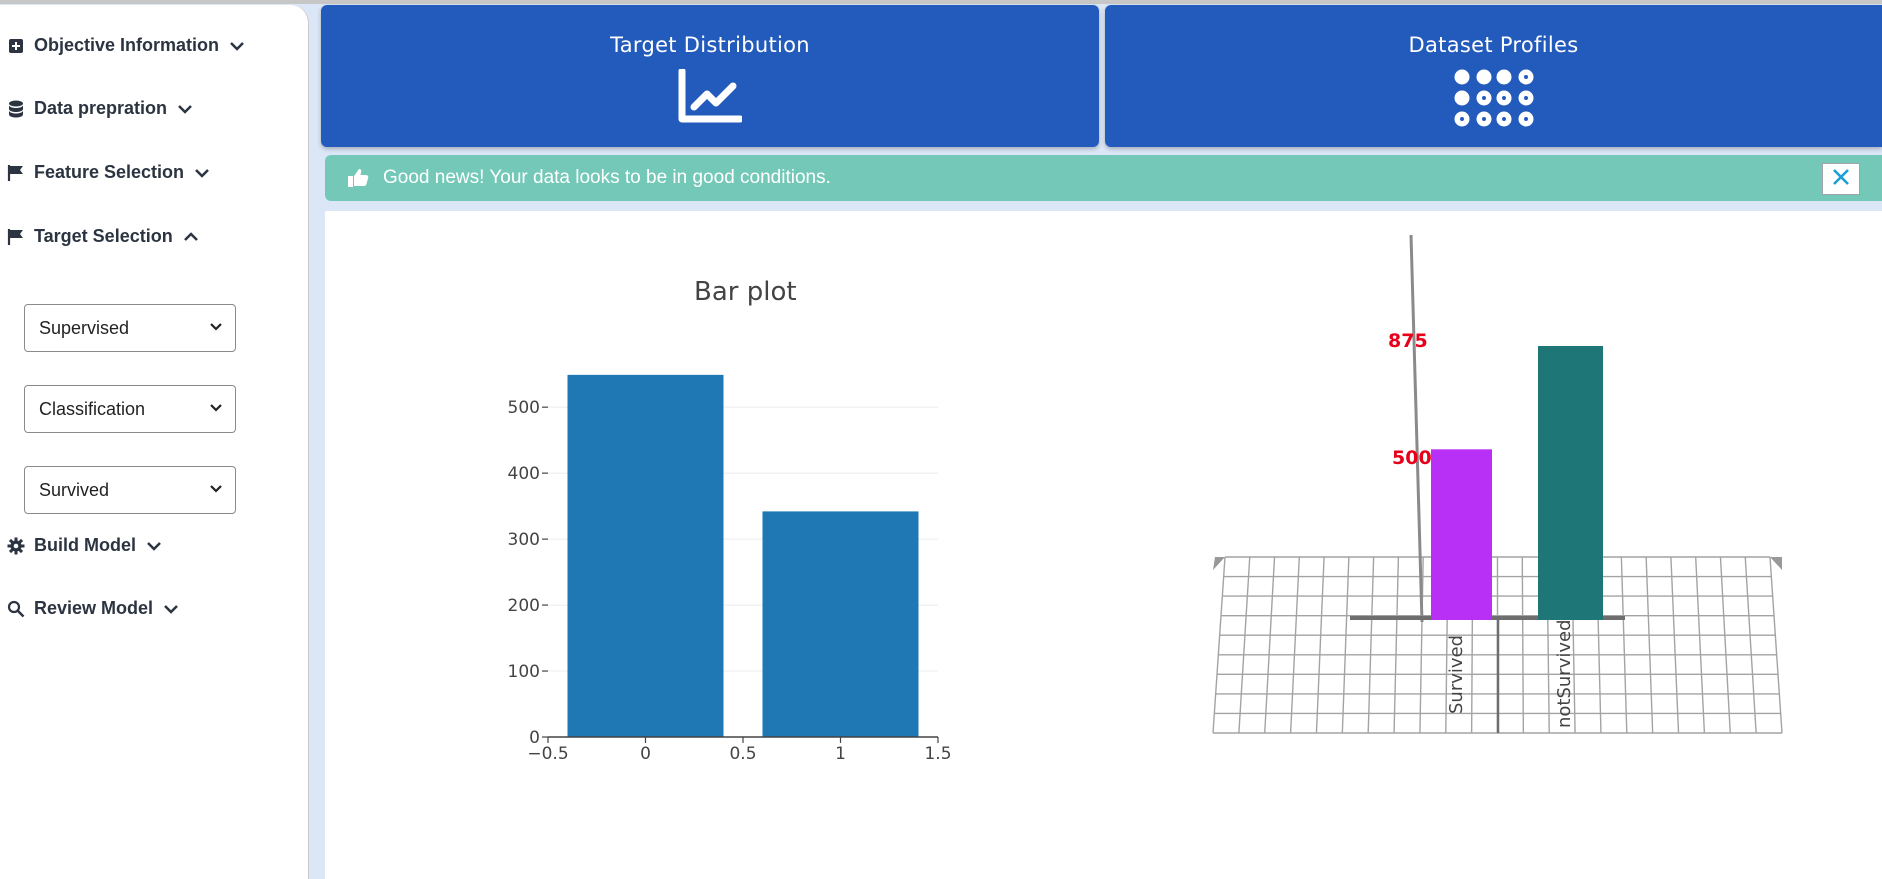 This screenshot has height=879, width=1882. I want to click on value-label-3d: 875, so click(1408, 341).